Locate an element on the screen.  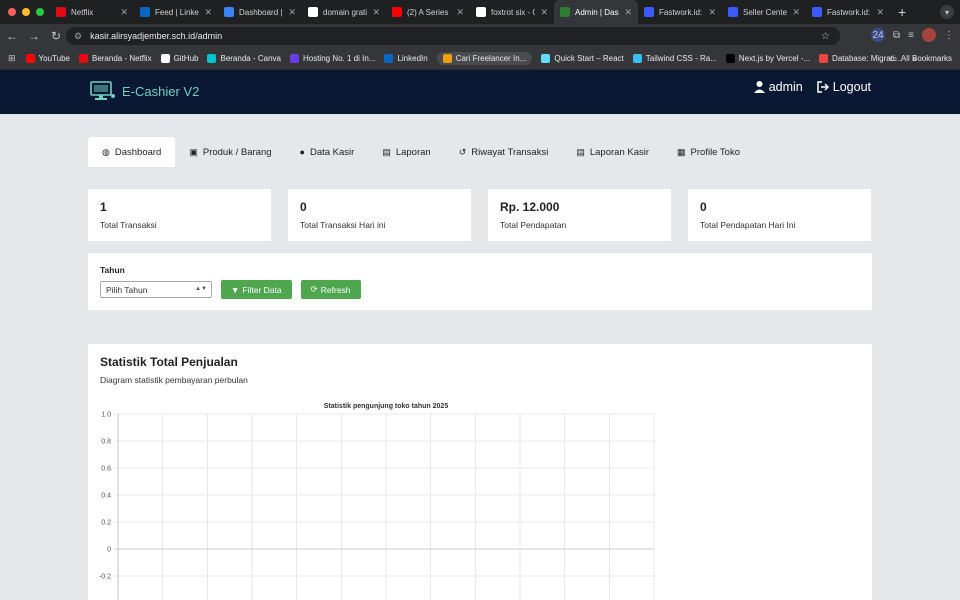
refresh-button: ⟳ Refresh is located at coordinates (330, 289).